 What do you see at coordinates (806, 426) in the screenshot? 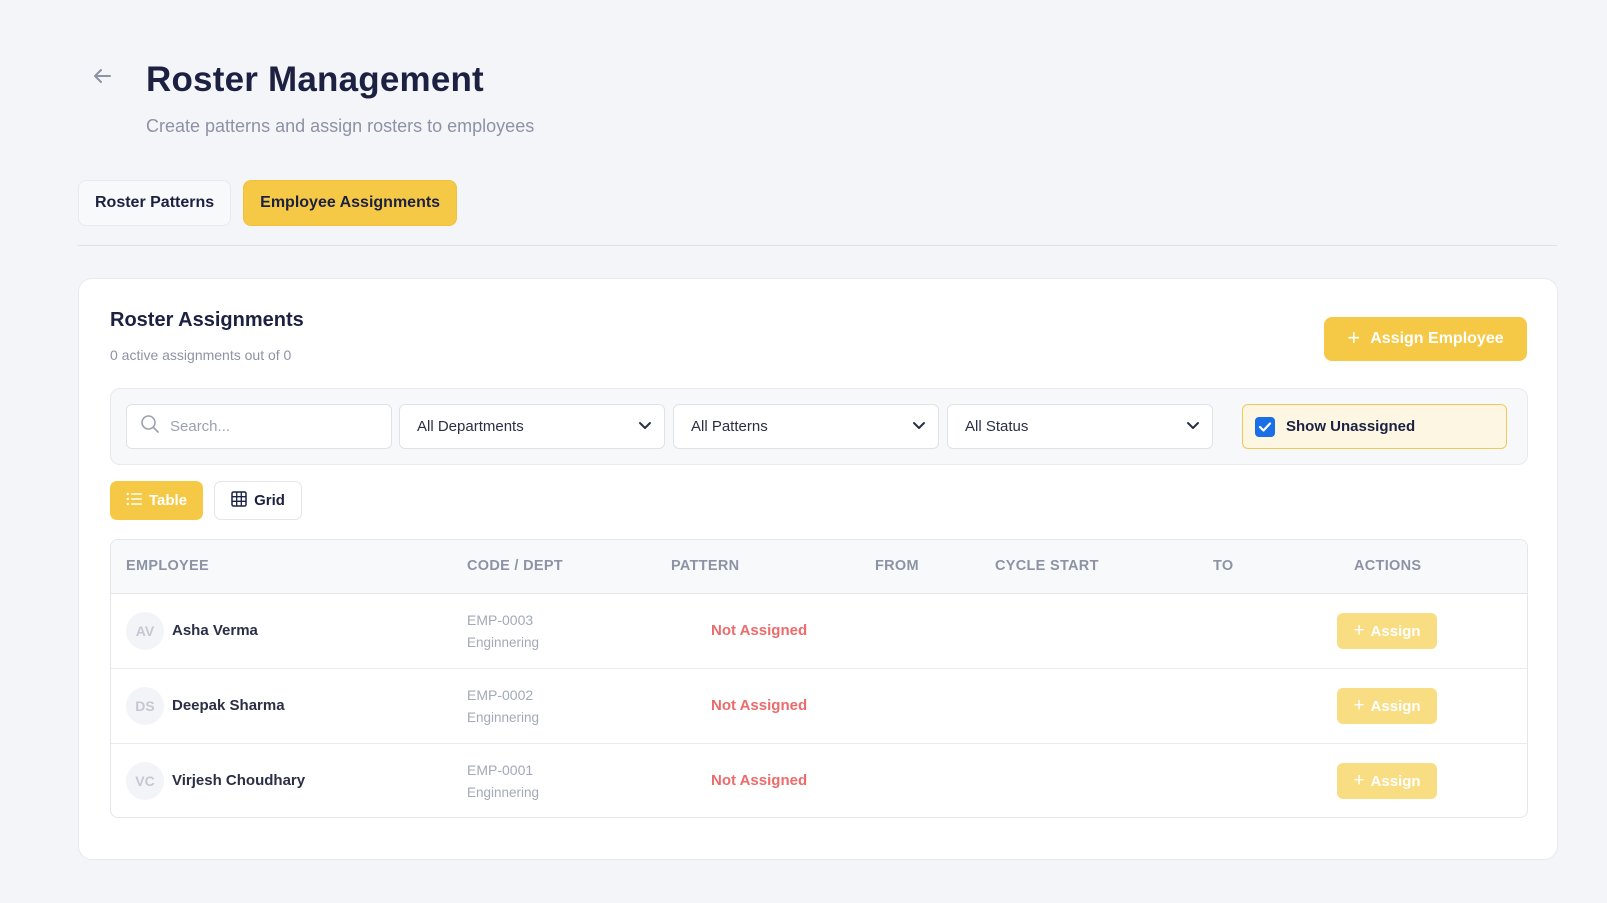
I see `pattern-select: All Patterns` at bounding box center [806, 426].